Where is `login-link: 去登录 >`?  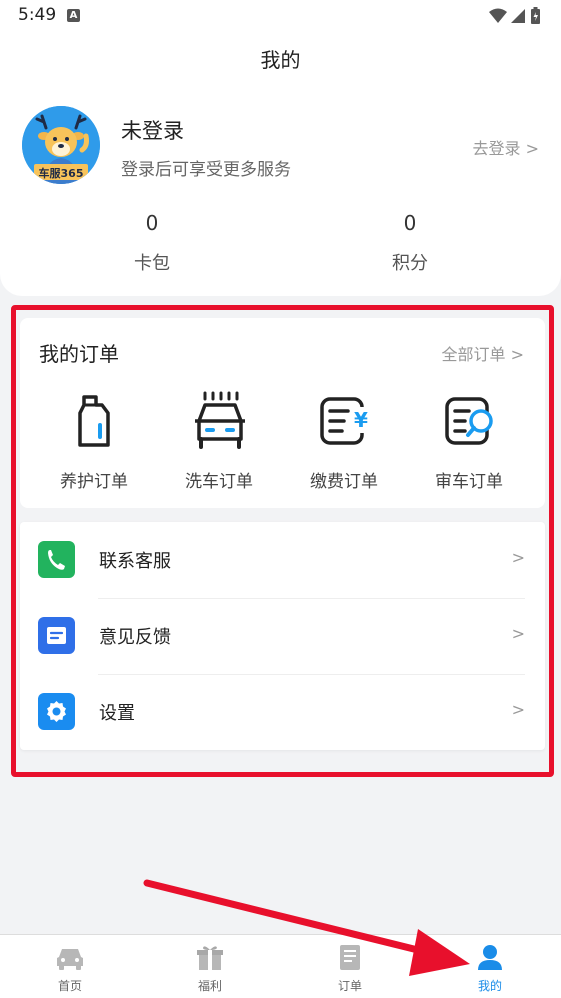 login-link: 去登录 > is located at coordinates (506, 147).